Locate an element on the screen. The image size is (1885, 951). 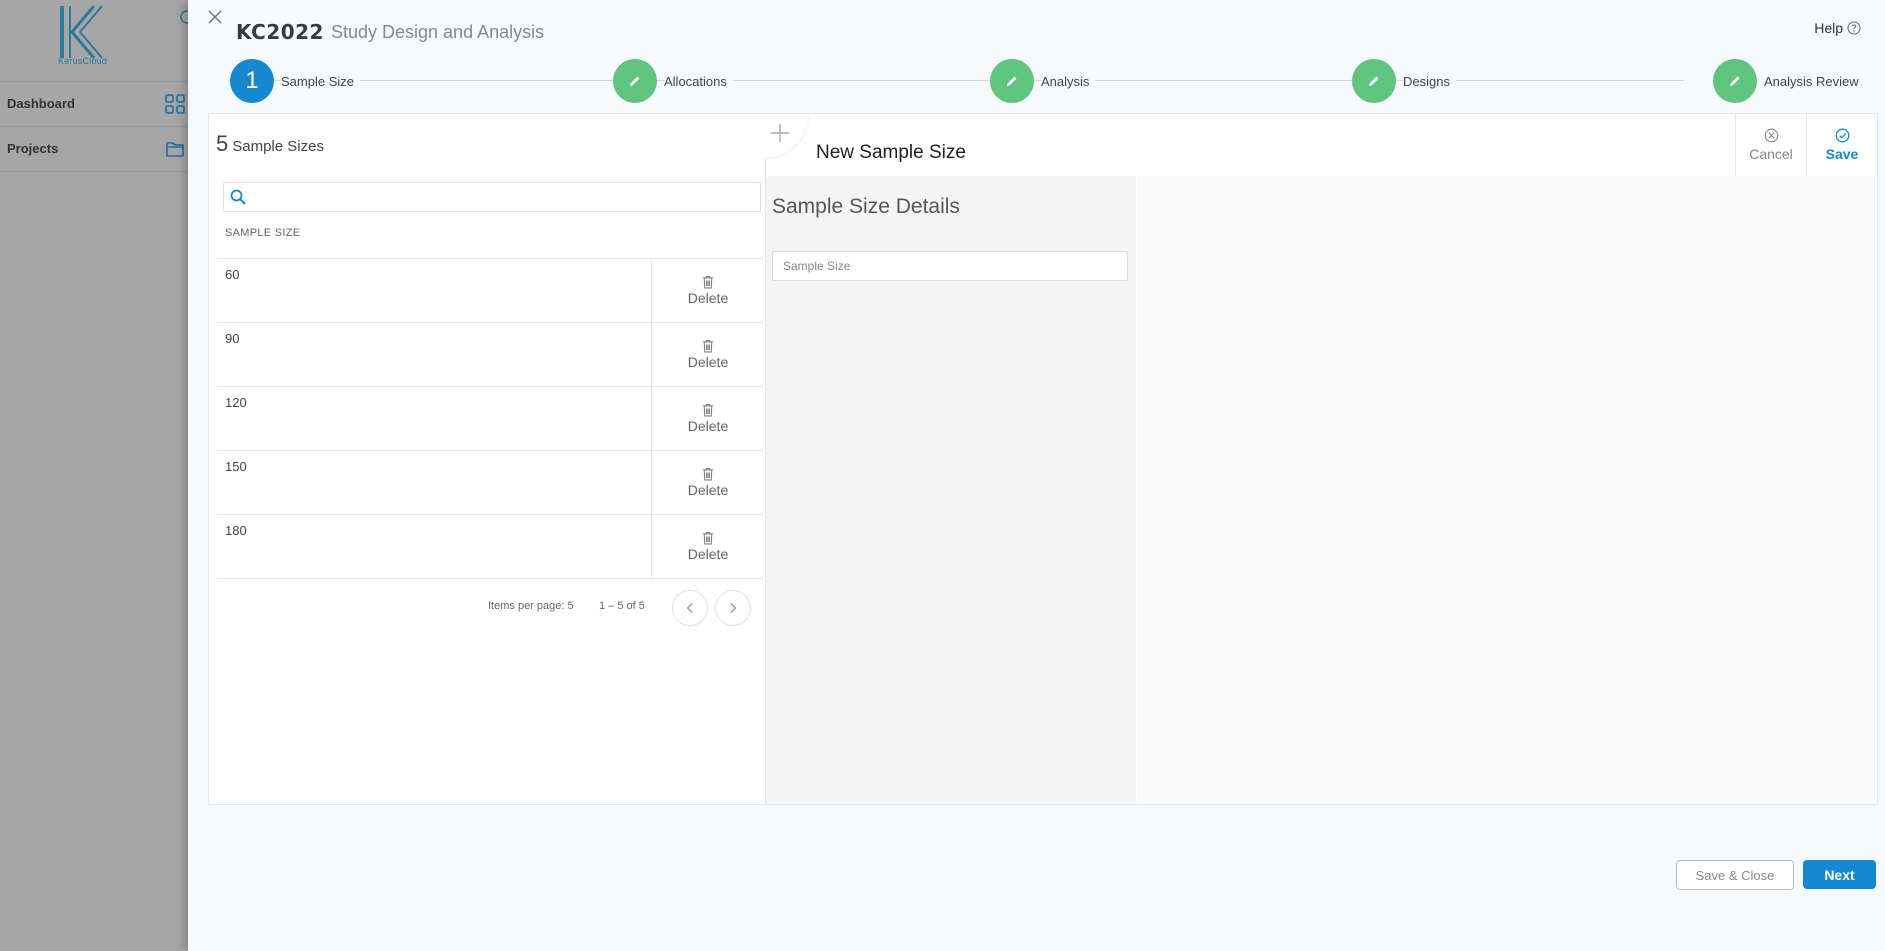
sample-size-value: 60 is located at coordinates (232, 274).